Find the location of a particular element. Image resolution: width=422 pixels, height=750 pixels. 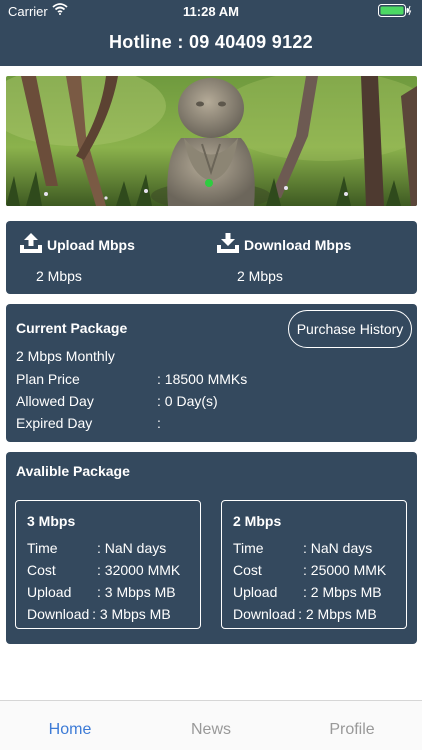

expired-day-value: : is located at coordinates (159, 423).